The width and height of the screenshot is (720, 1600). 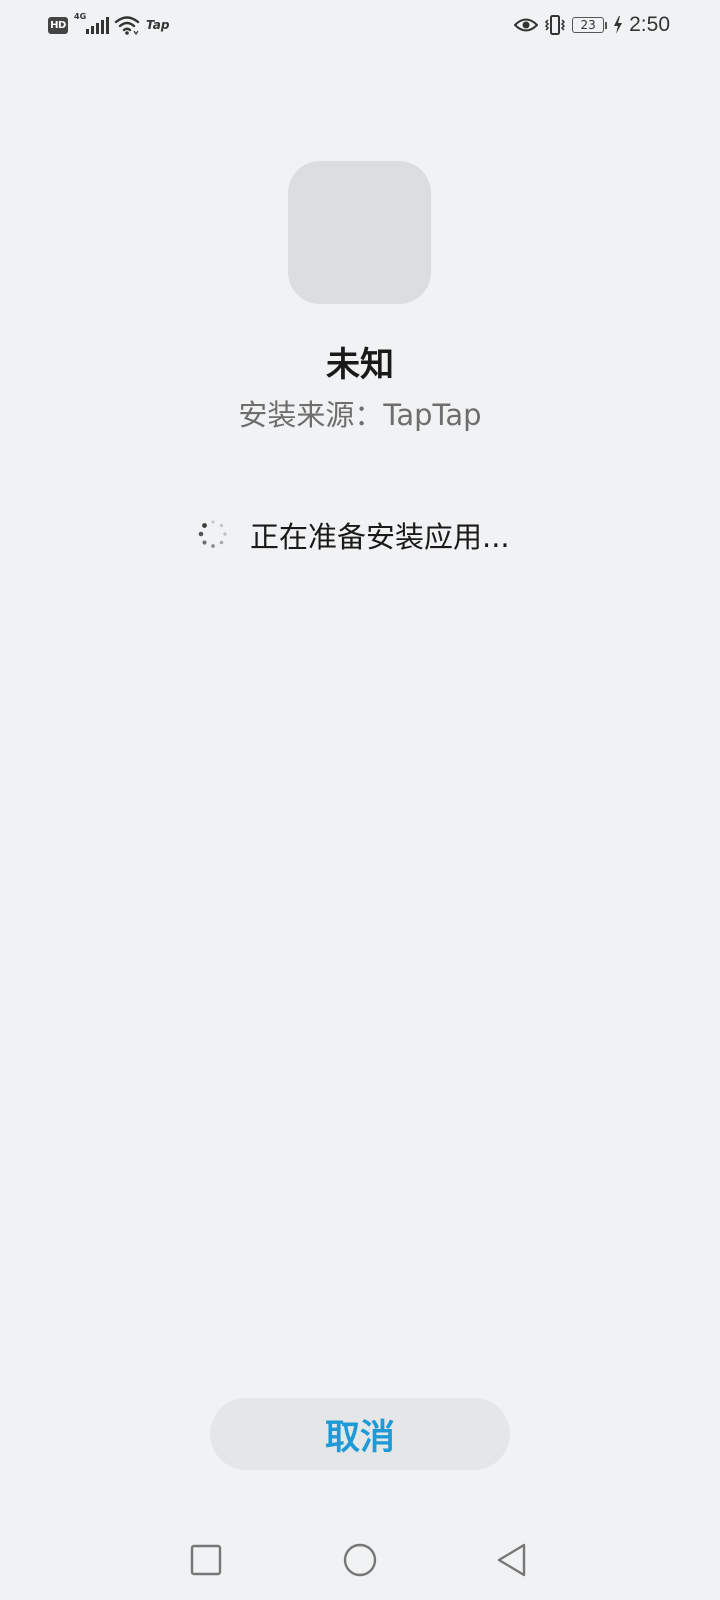 I want to click on back-button, so click(x=512, y=1560).